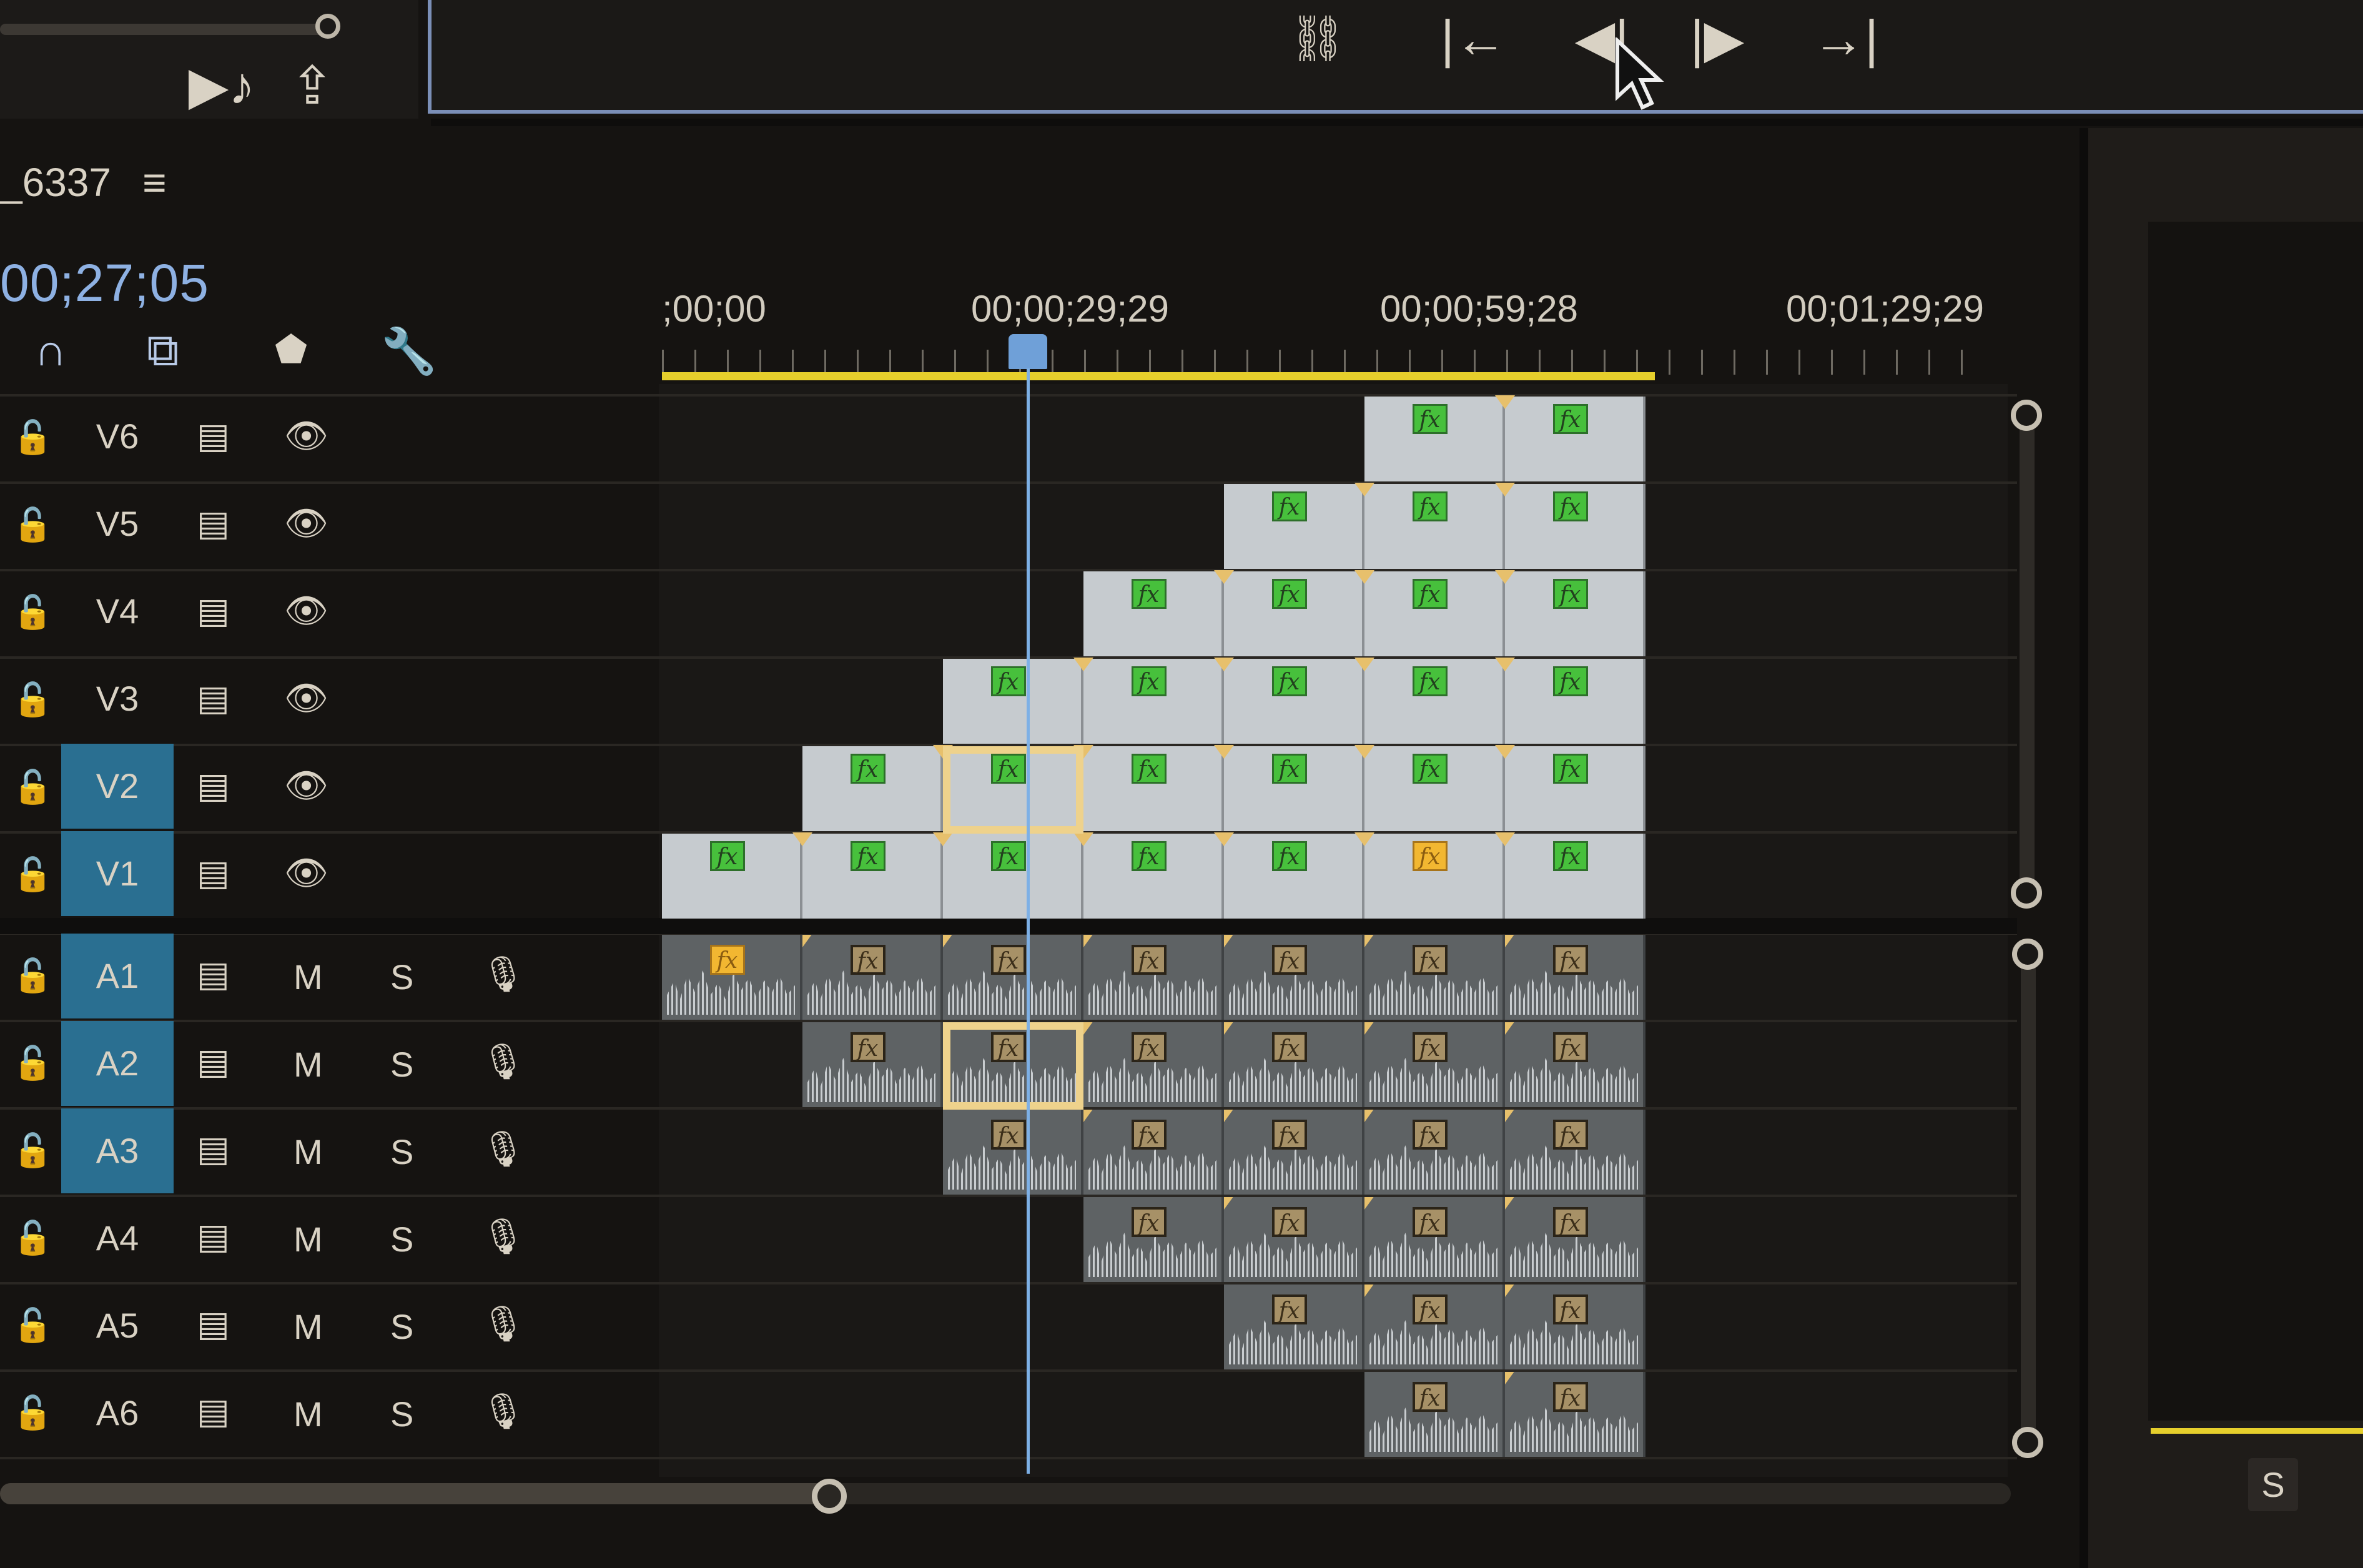 This screenshot has width=2363, height=1568. I want to click on video-tracks-scrollbar, so click(2027, 652).